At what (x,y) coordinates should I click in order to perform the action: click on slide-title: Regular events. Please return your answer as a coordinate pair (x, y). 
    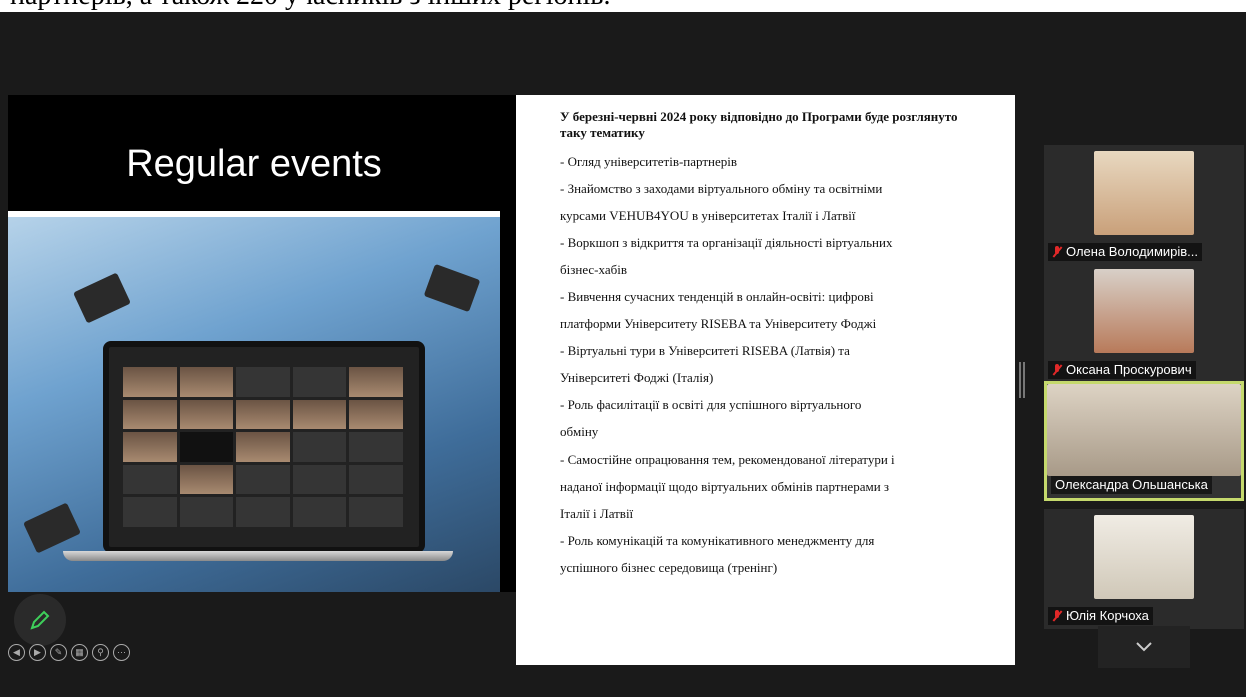
    Looking at the image, I should click on (254, 164).